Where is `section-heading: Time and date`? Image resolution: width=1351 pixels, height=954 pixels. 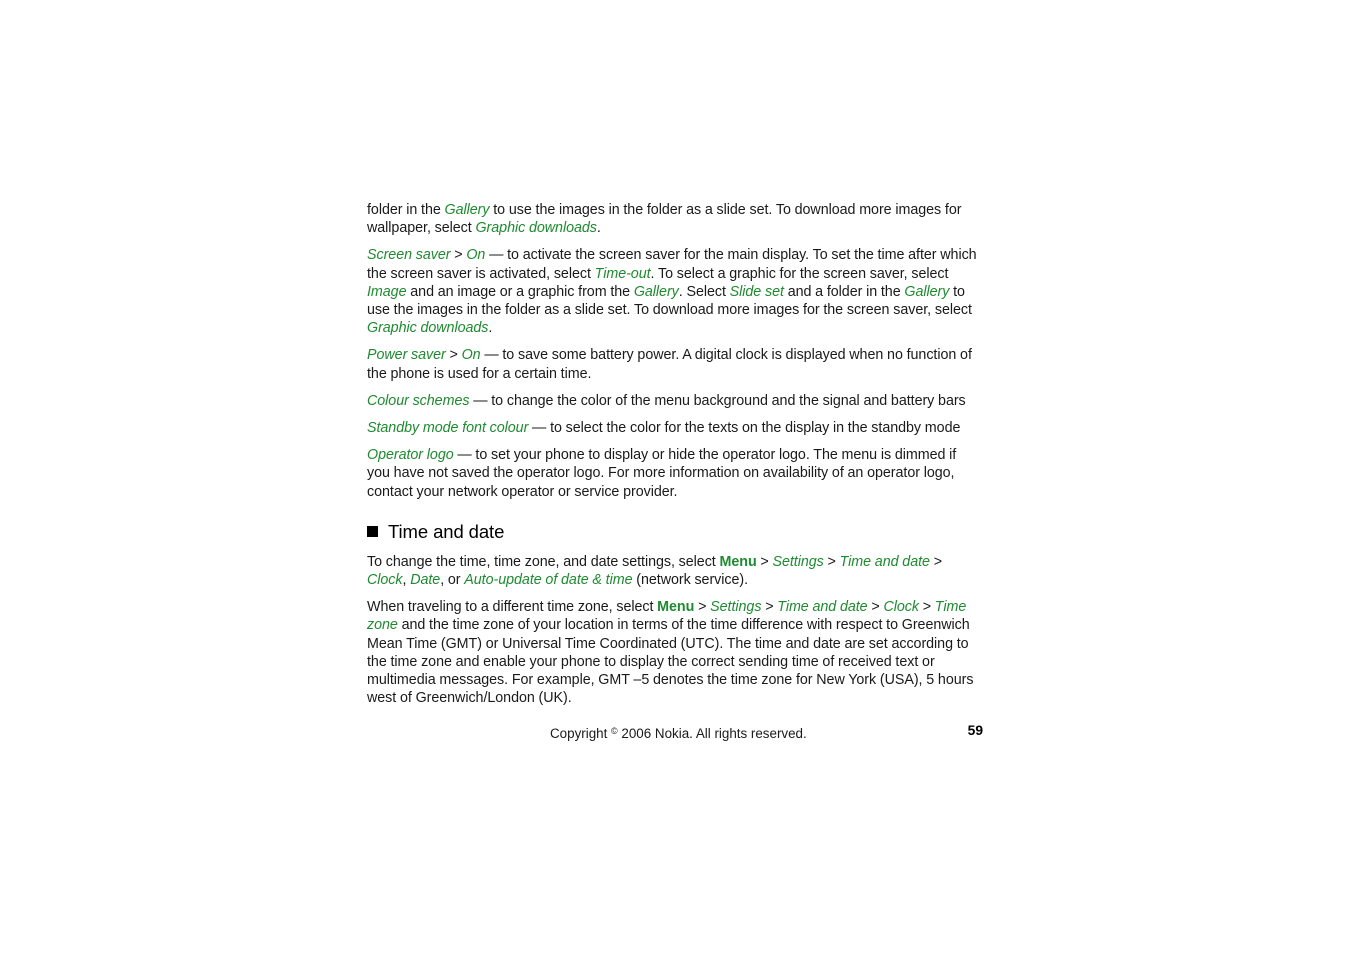
section-heading: Time and date is located at coordinates (673, 532).